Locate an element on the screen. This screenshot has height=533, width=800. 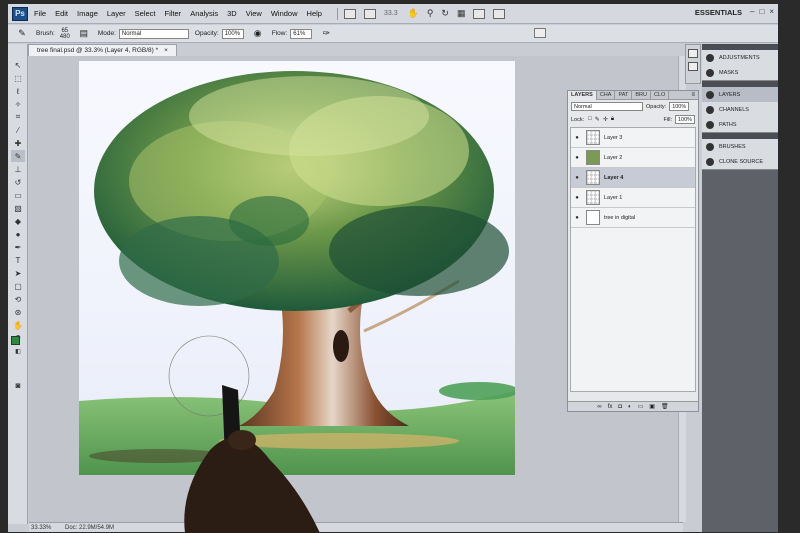
layer-opacity-field: 100% is located at coordinates (679, 106).